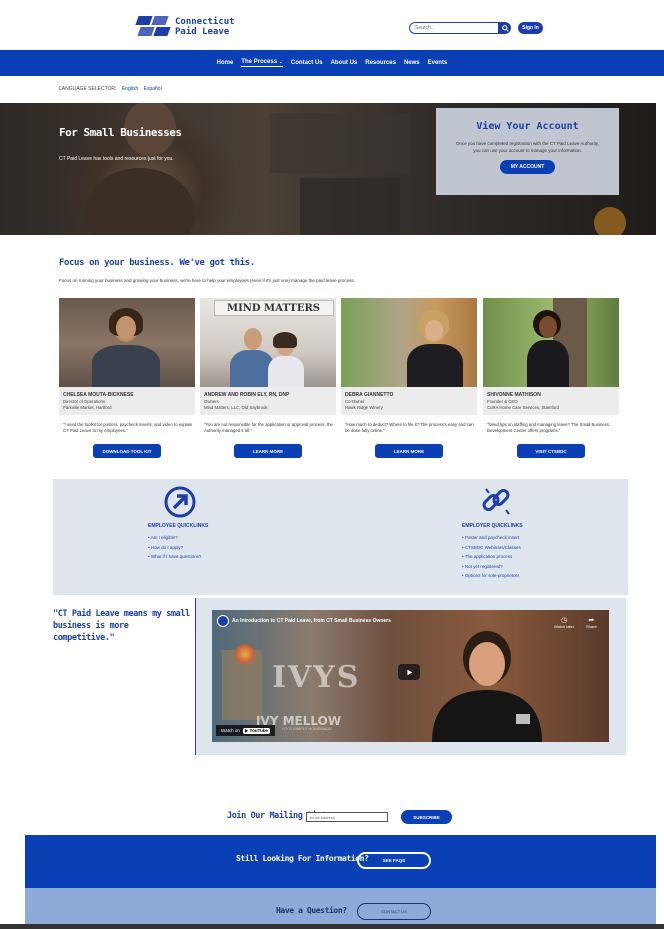 This screenshot has width=664, height=929. What do you see at coordinates (496, 501) in the screenshot?
I see `link-chain-icon` at bounding box center [496, 501].